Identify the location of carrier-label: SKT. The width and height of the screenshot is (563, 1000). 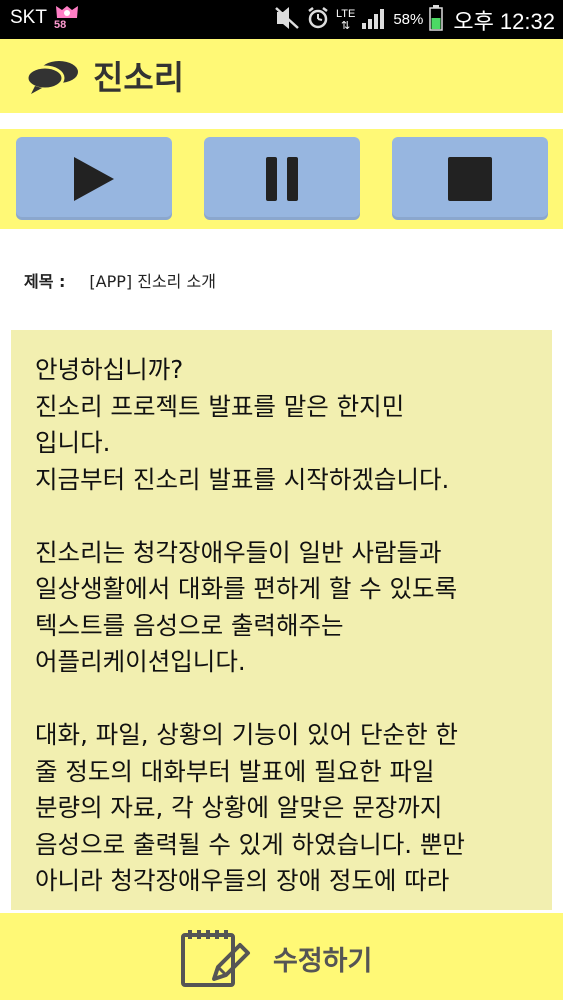
(28, 17).